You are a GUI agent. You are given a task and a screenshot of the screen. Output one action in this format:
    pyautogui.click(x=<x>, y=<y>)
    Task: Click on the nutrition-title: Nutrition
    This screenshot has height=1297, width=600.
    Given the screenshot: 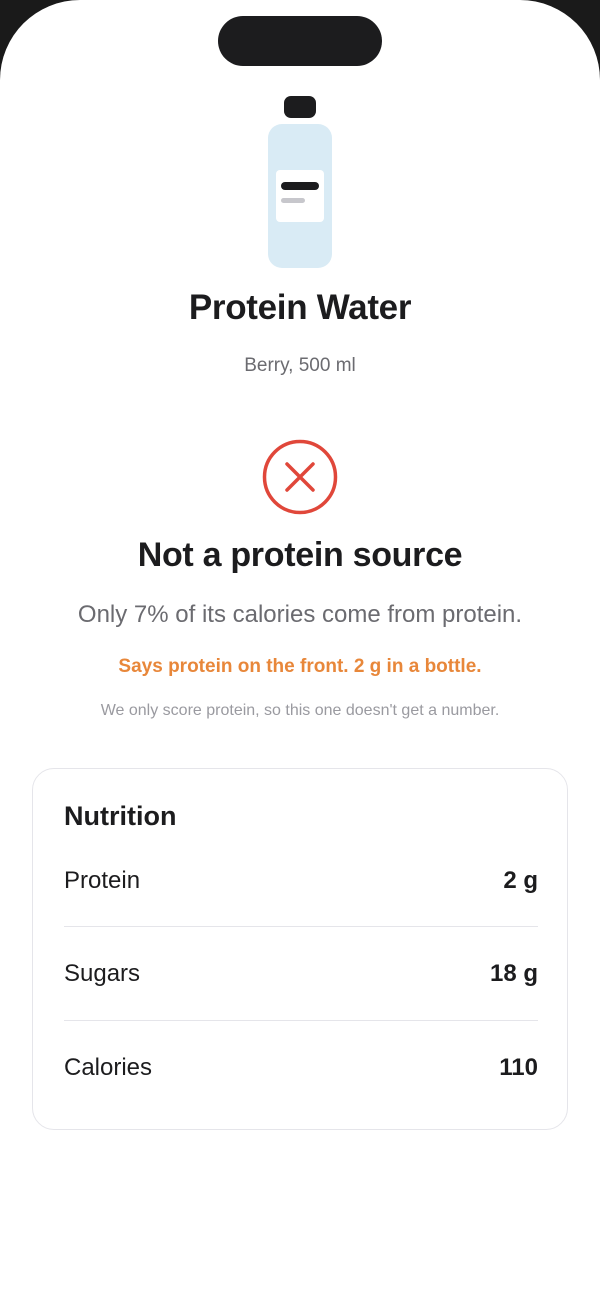 What is the action you would take?
    pyautogui.click(x=120, y=816)
    